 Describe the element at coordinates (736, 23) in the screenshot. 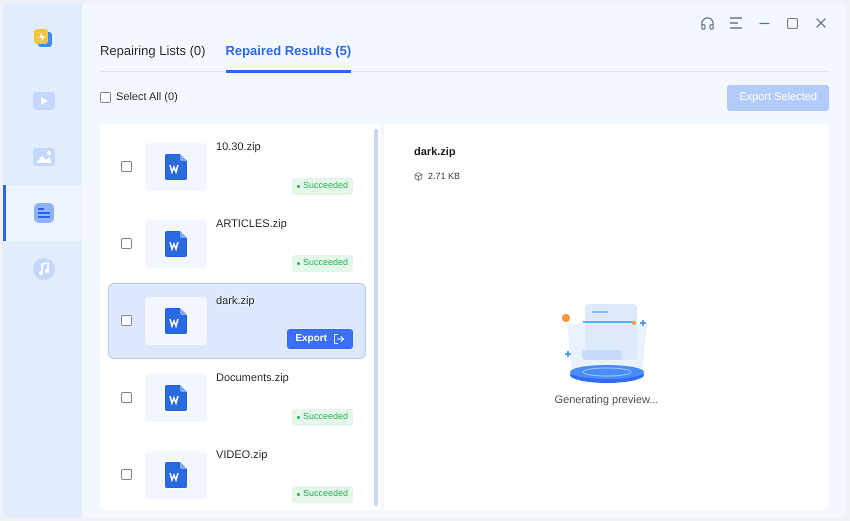

I see `menu-icon` at that location.